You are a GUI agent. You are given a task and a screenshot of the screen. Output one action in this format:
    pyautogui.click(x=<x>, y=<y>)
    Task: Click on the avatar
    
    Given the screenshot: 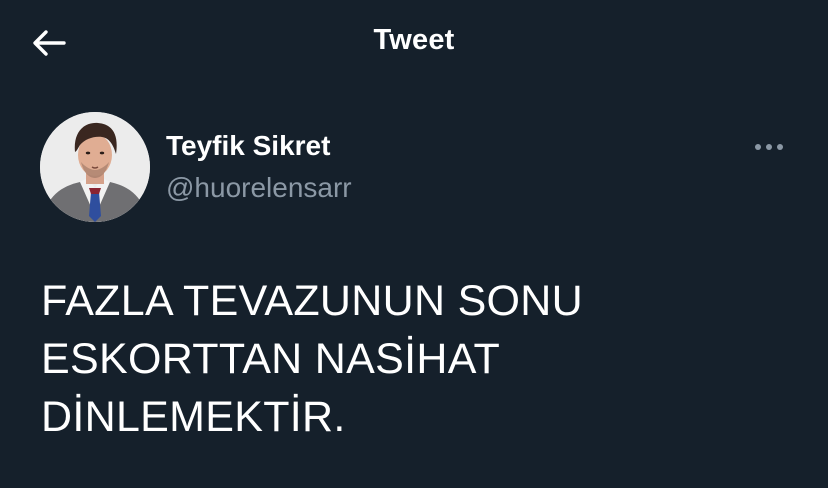 What is the action you would take?
    pyautogui.click(x=95, y=167)
    